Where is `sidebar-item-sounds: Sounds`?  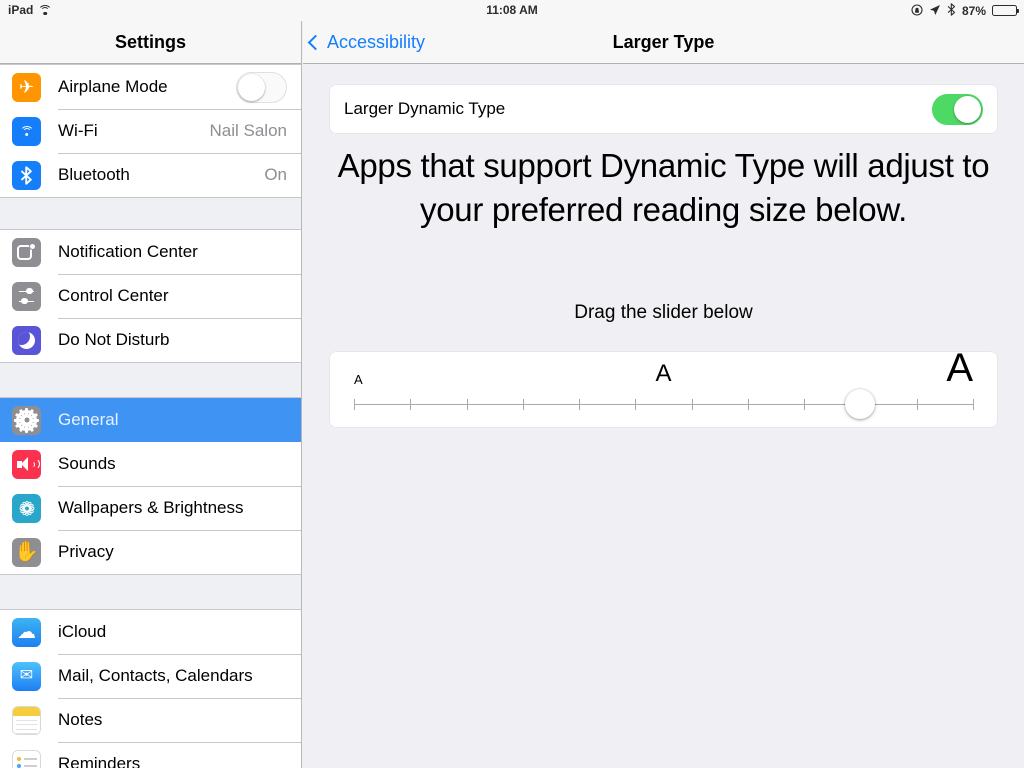
sidebar-item-sounds: Sounds is located at coordinates (150, 464).